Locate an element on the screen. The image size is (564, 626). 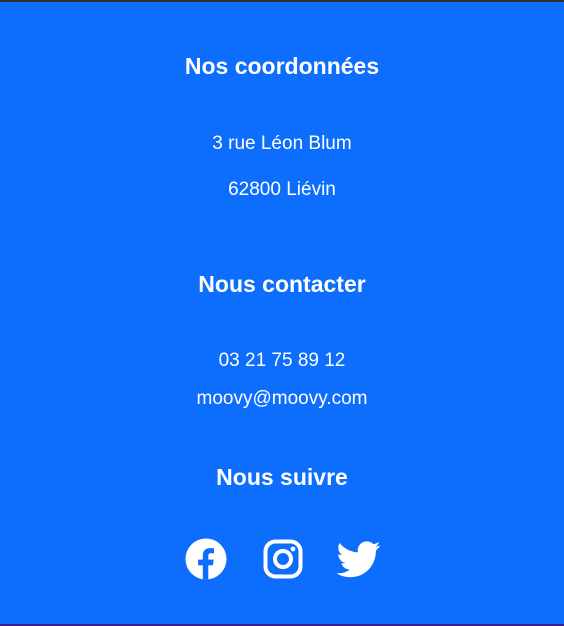
social-links is located at coordinates (282, 559).